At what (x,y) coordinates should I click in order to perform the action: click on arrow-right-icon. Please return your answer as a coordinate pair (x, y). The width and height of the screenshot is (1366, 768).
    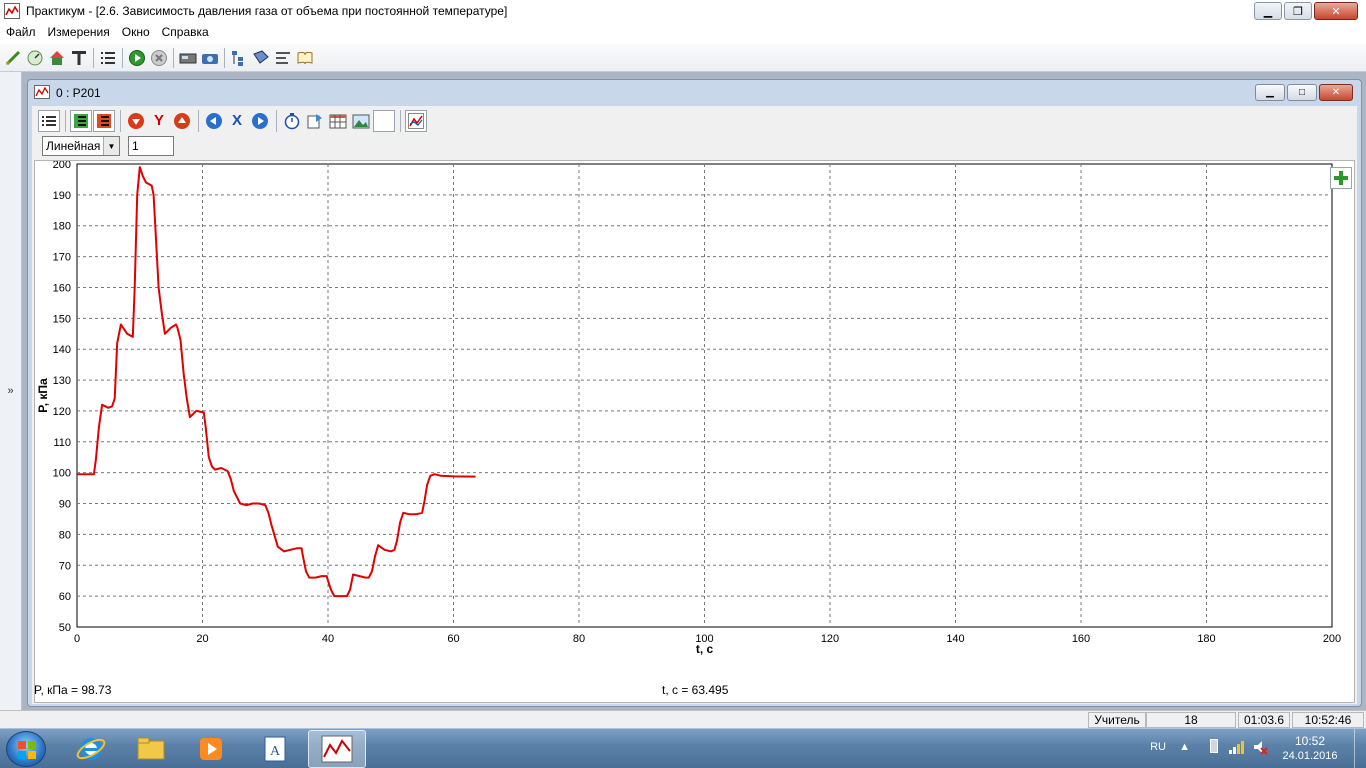
    Looking at the image, I should click on (260, 120).